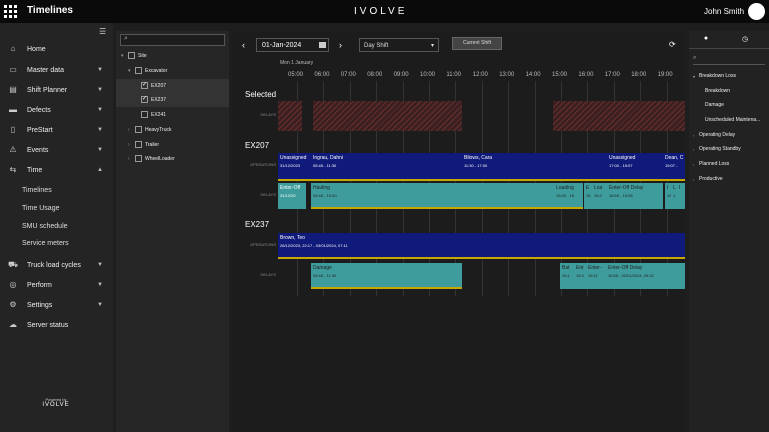 The height and width of the screenshot is (432, 769). What do you see at coordinates (56, 285) in the screenshot?
I see `nav-item-perform: ◎ Perform ▼` at bounding box center [56, 285].